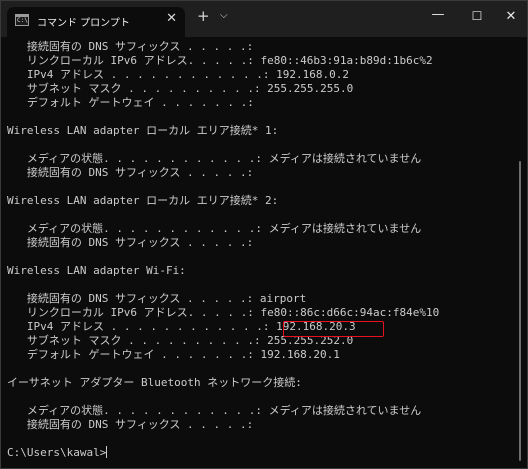 The height and width of the screenshot is (469, 528). I want to click on console-line: Wireless LAN adapter ローカル エリア接続* 2:, so click(143, 200).